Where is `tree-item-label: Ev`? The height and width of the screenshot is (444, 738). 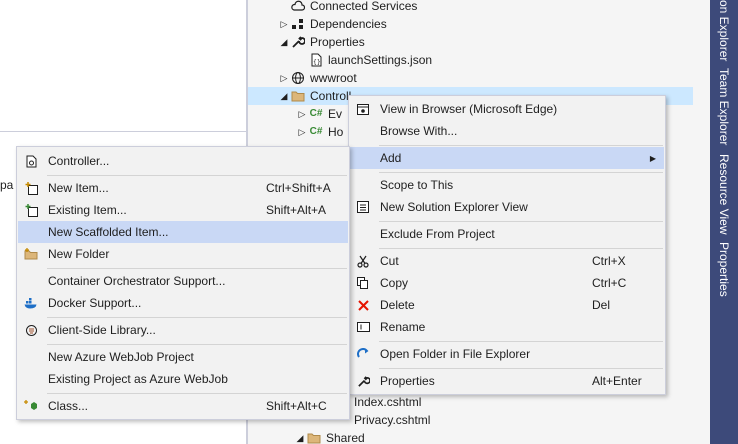 tree-item-label: Ev is located at coordinates (335, 114).